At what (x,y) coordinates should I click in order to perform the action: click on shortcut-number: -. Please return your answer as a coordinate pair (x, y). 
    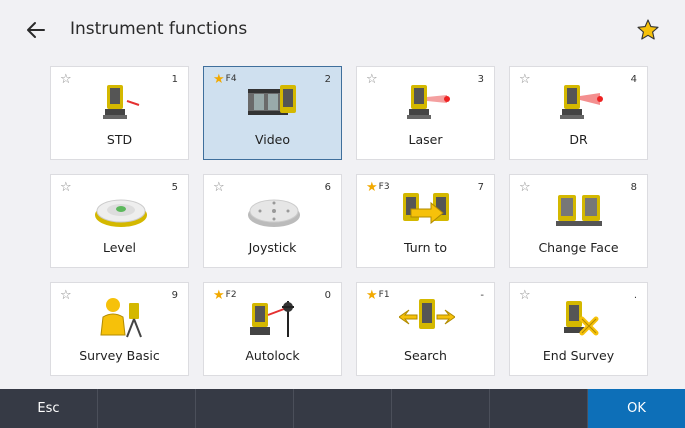
    Looking at the image, I should click on (482, 295).